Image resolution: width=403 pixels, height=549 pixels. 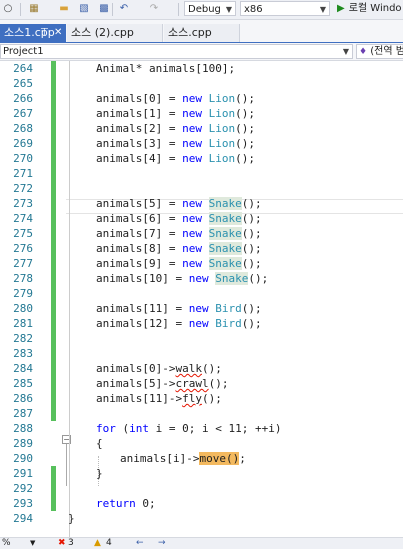 I want to click on project-select: Project1 ▼, so click(x=176, y=51).